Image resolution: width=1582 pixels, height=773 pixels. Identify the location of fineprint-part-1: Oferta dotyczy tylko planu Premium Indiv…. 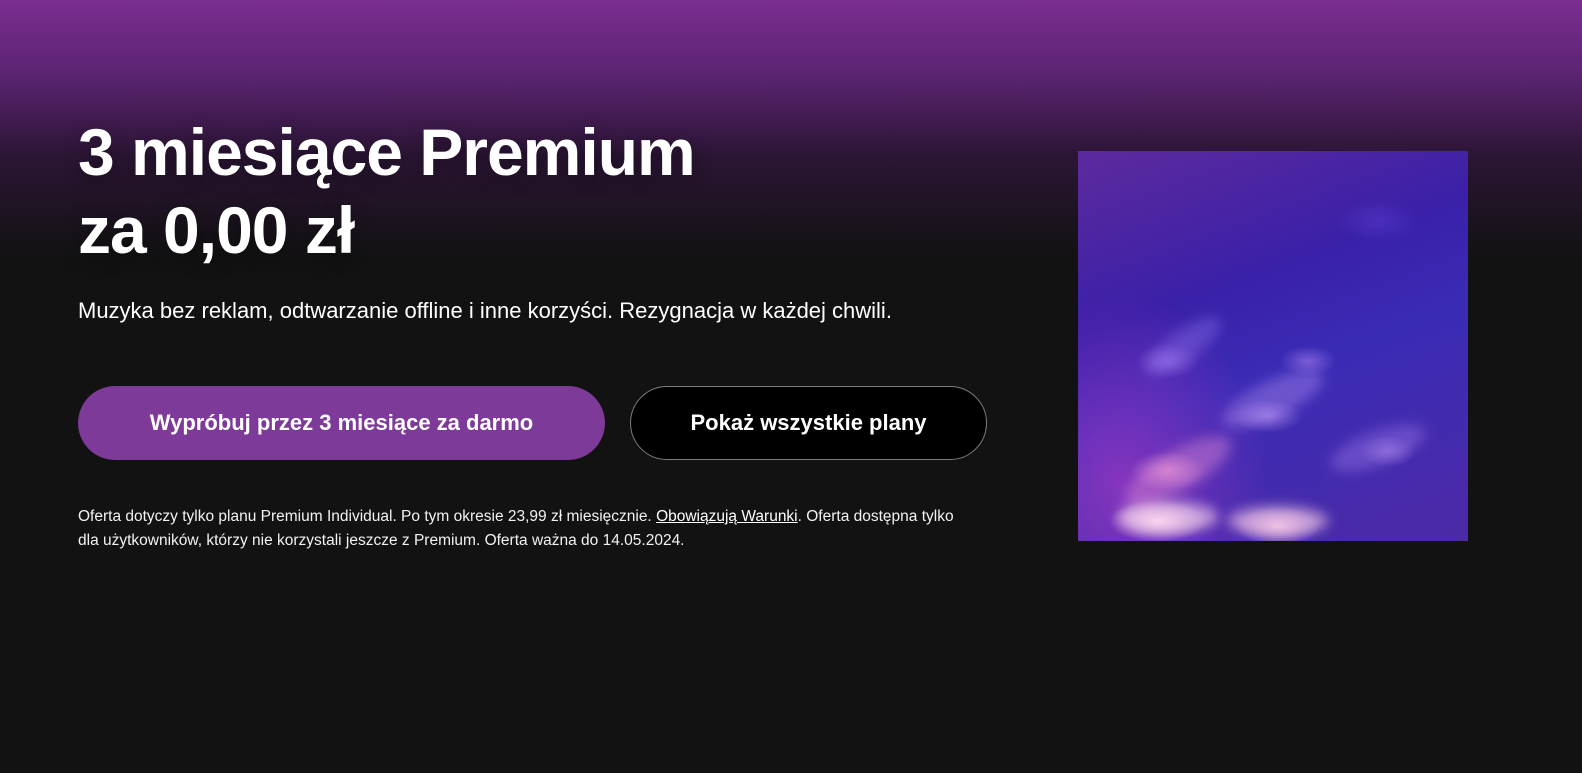
(367, 516).